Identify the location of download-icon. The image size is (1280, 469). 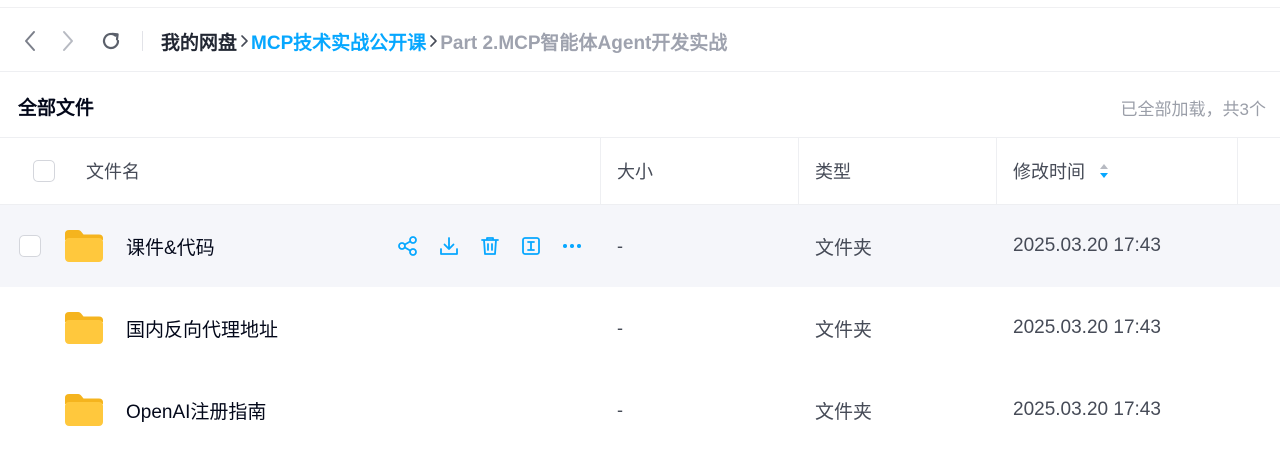
(449, 246).